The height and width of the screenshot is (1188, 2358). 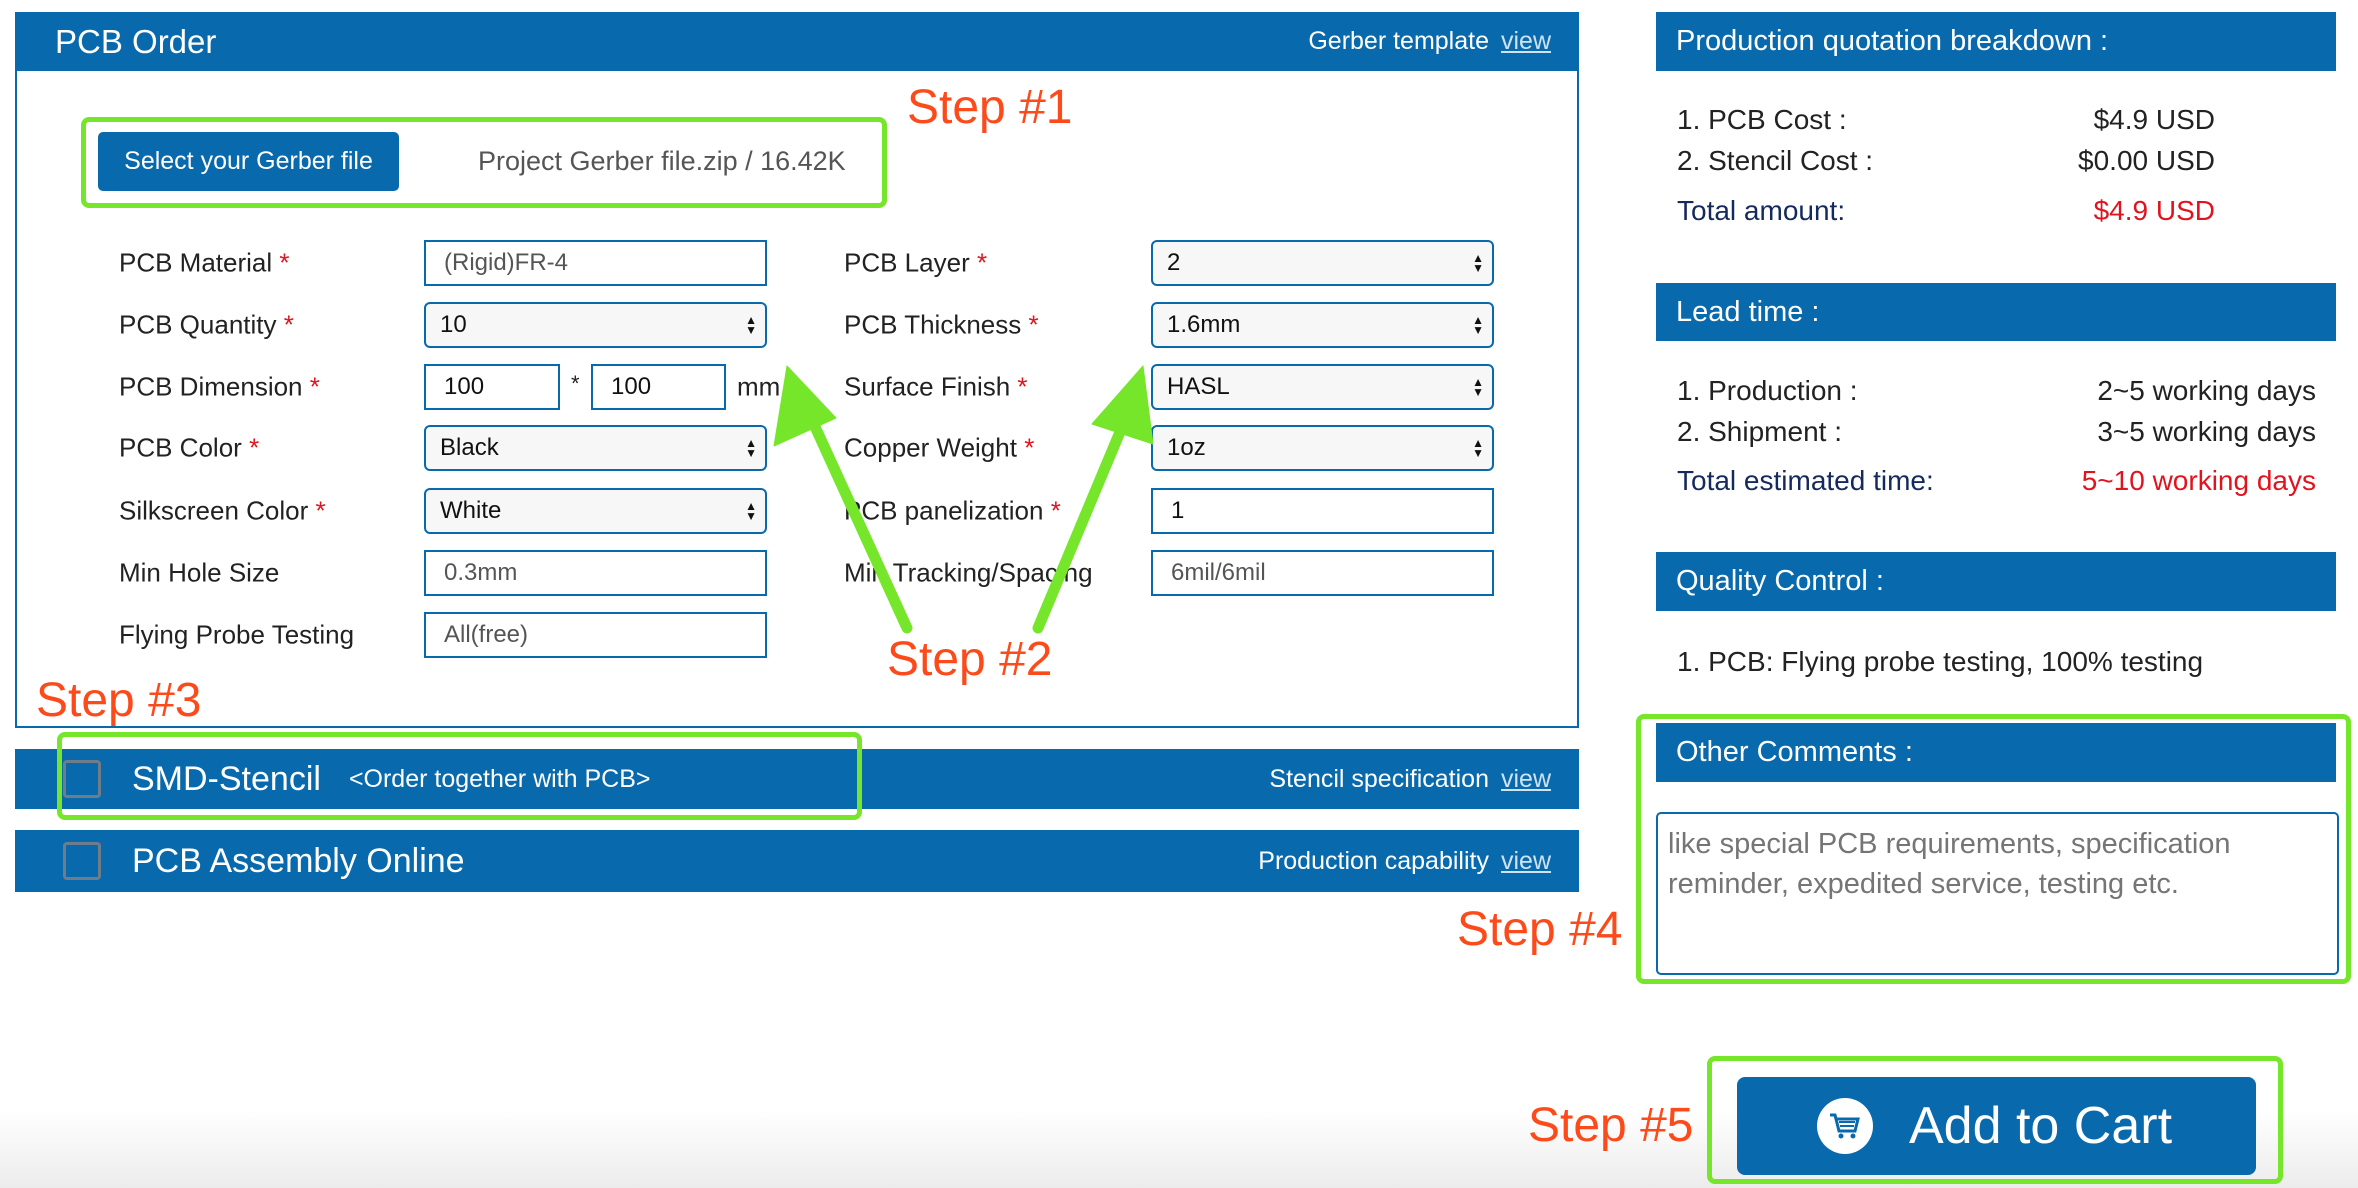 What do you see at coordinates (2146, 160) in the screenshot?
I see `stencil-cost-value: $0.00 USD` at bounding box center [2146, 160].